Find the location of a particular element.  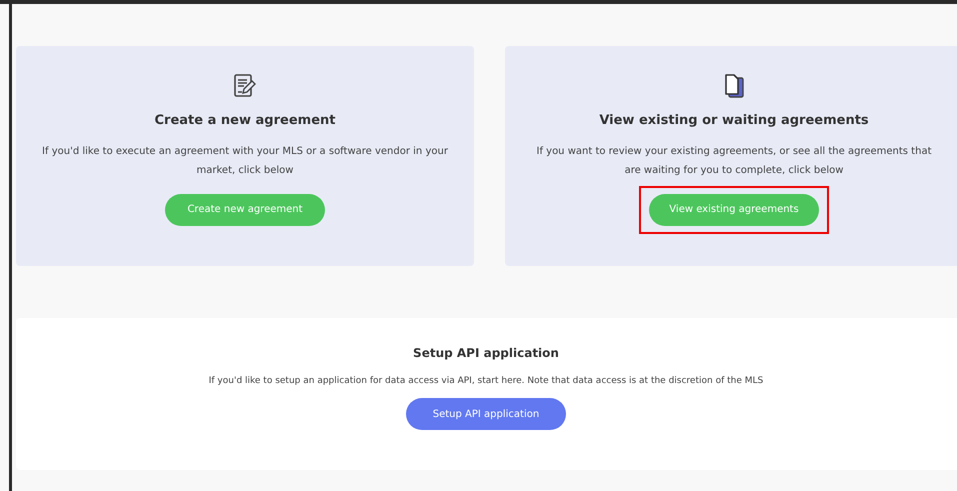

setup-api-button: Setup API application is located at coordinates (486, 414).